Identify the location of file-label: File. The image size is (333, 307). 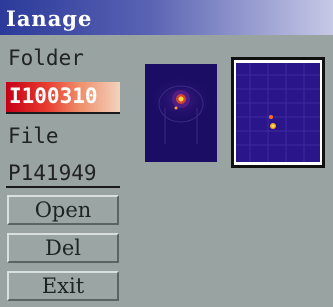
(33, 136).